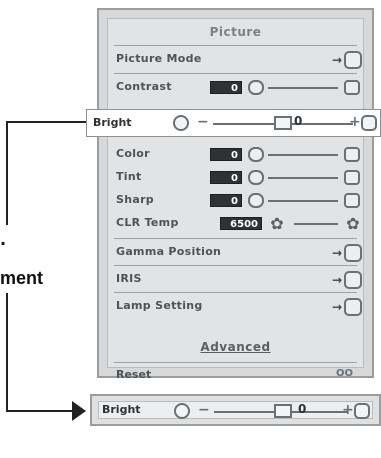 This screenshot has height=458, width=381. Describe the element at coordinates (353, 307) in the screenshot. I see `lamp-icon` at that location.